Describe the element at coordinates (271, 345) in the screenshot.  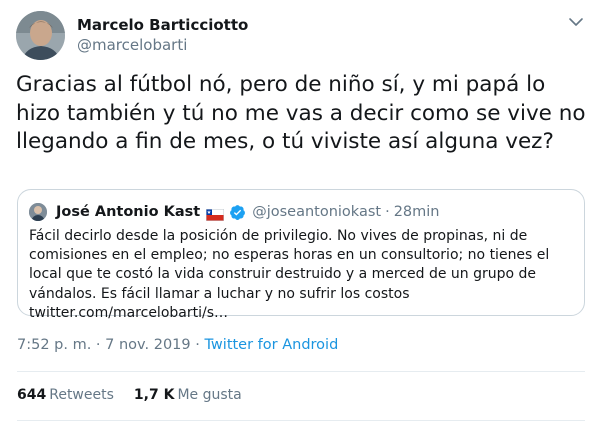
I see `tweet-source-link: Twitter for Android` at that location.